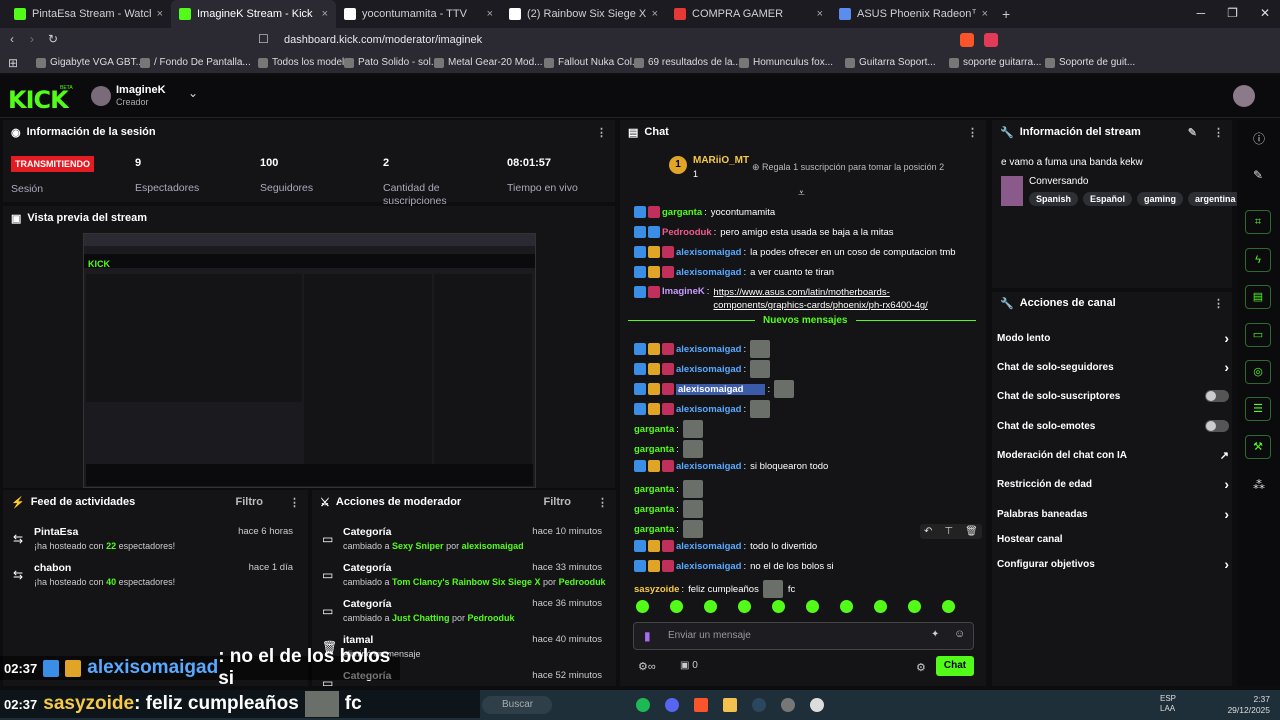 This screenshot has height=720, width=1280. What do you see at coordinates (1113, 426) in the screenshot?
I see `channel-action-item: Chat de solo-emotes` at bounding box center [1113, 426].